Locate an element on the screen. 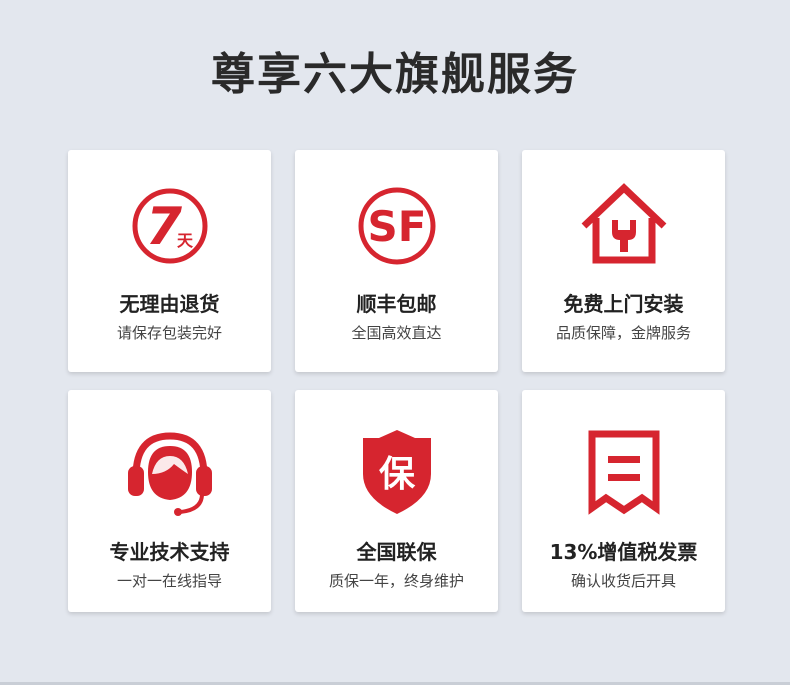 Image resolution: width=790 pixels, height=685 pixels. page-title: 尊享六大旗舰服务 is located at coordinates (395, 74).